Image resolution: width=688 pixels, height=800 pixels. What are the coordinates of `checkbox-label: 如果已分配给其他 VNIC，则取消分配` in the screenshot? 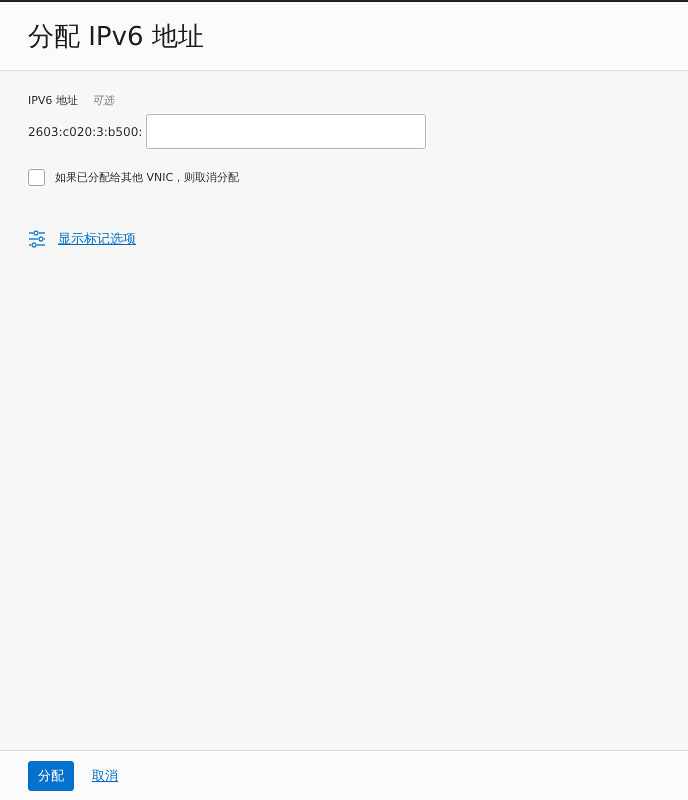 It's located at (147, 177).